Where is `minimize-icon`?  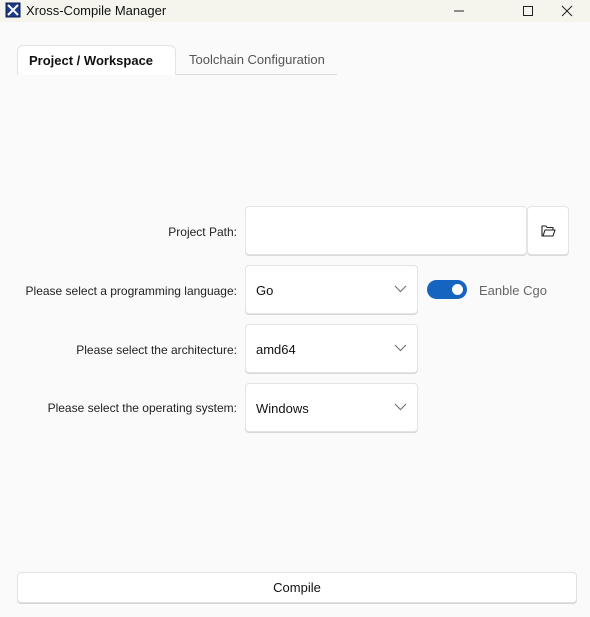
minimize-icon is located at coordinates (459, 11).